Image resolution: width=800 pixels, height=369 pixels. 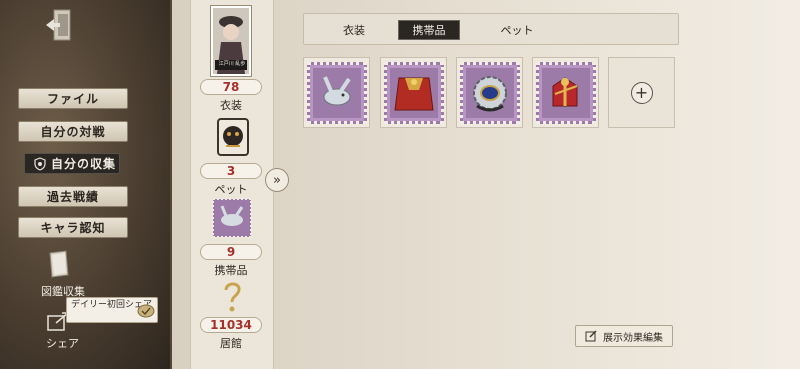 What do you see at coordinates (231, 41) in the screenshot?
I see `character-portrait: 江戸川 乱歩` at bounding box center [231, 41].